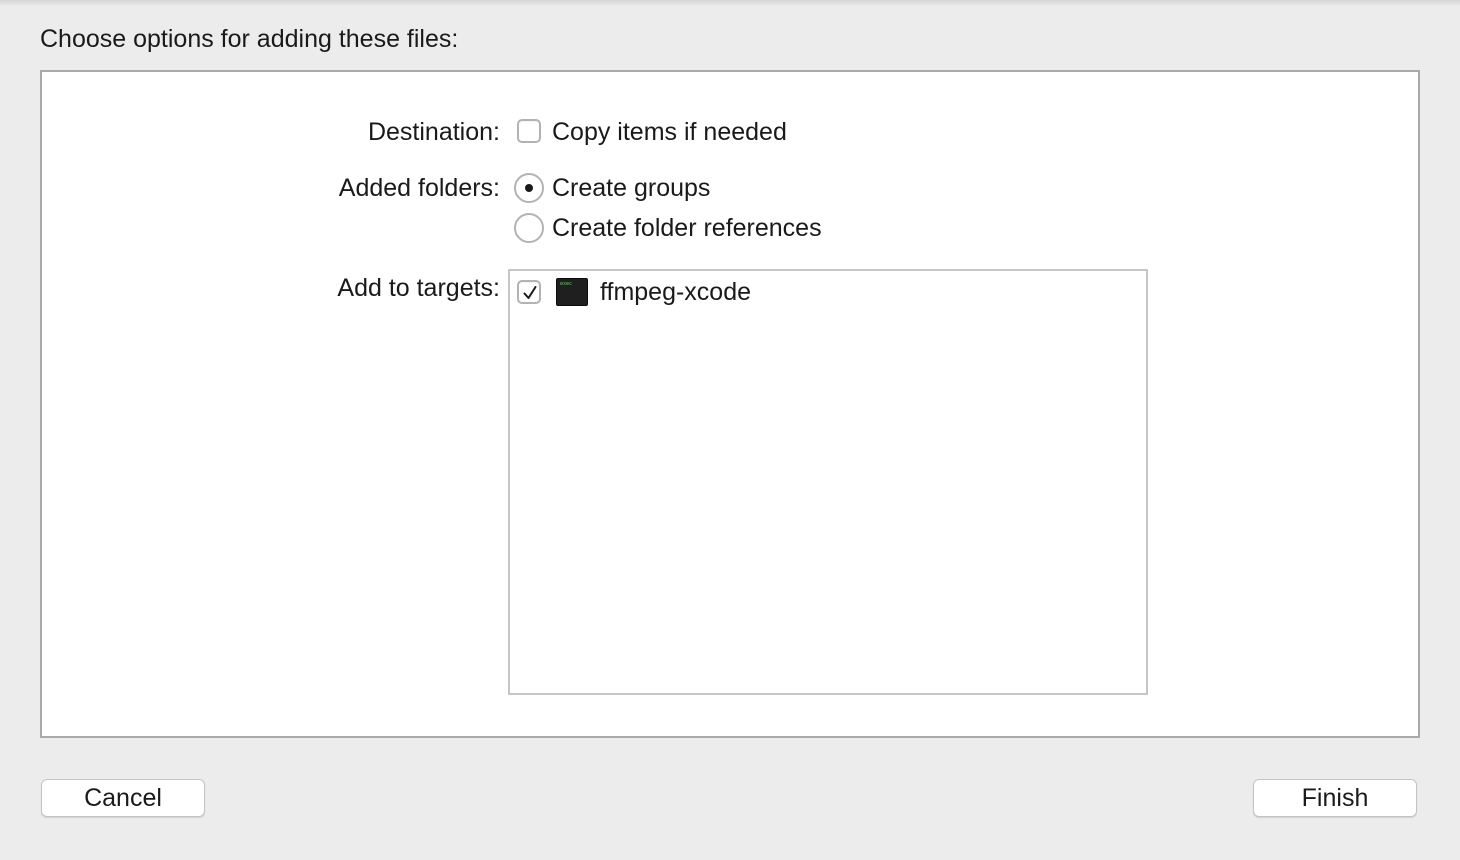 Image resolution: width=1460 pixels, height=860 pixels. I want to click on cancel-button: Cancel, so click(123, 798).